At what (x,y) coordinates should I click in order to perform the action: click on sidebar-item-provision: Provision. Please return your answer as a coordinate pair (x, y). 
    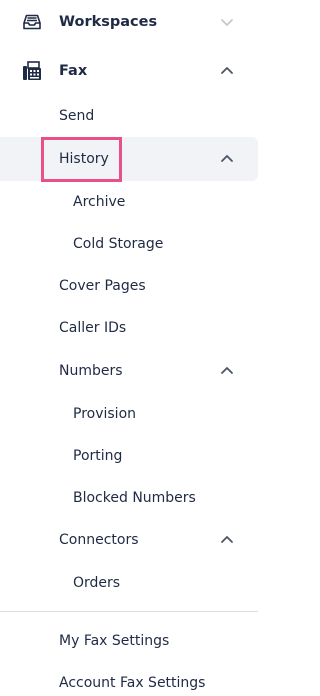
    Looking at the image, I should click on (129, 414).